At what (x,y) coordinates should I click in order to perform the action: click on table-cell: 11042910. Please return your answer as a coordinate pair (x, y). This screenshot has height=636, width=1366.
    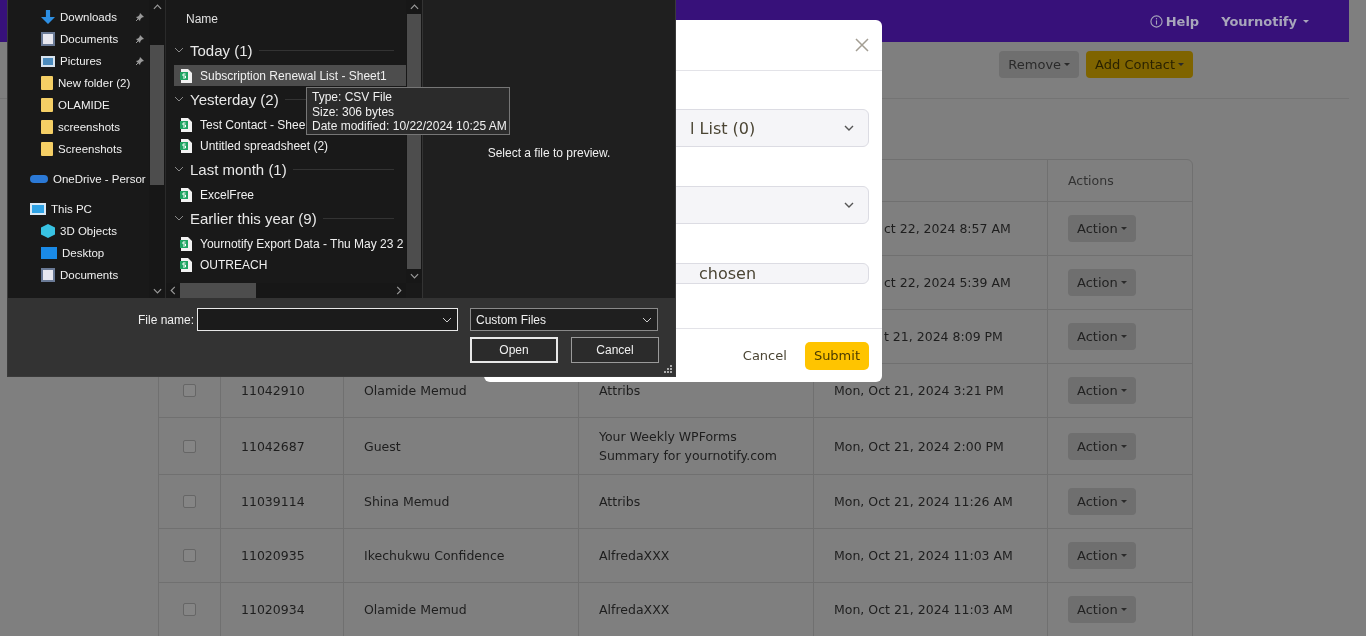
    Looking at the image, I should click on (273, 390).